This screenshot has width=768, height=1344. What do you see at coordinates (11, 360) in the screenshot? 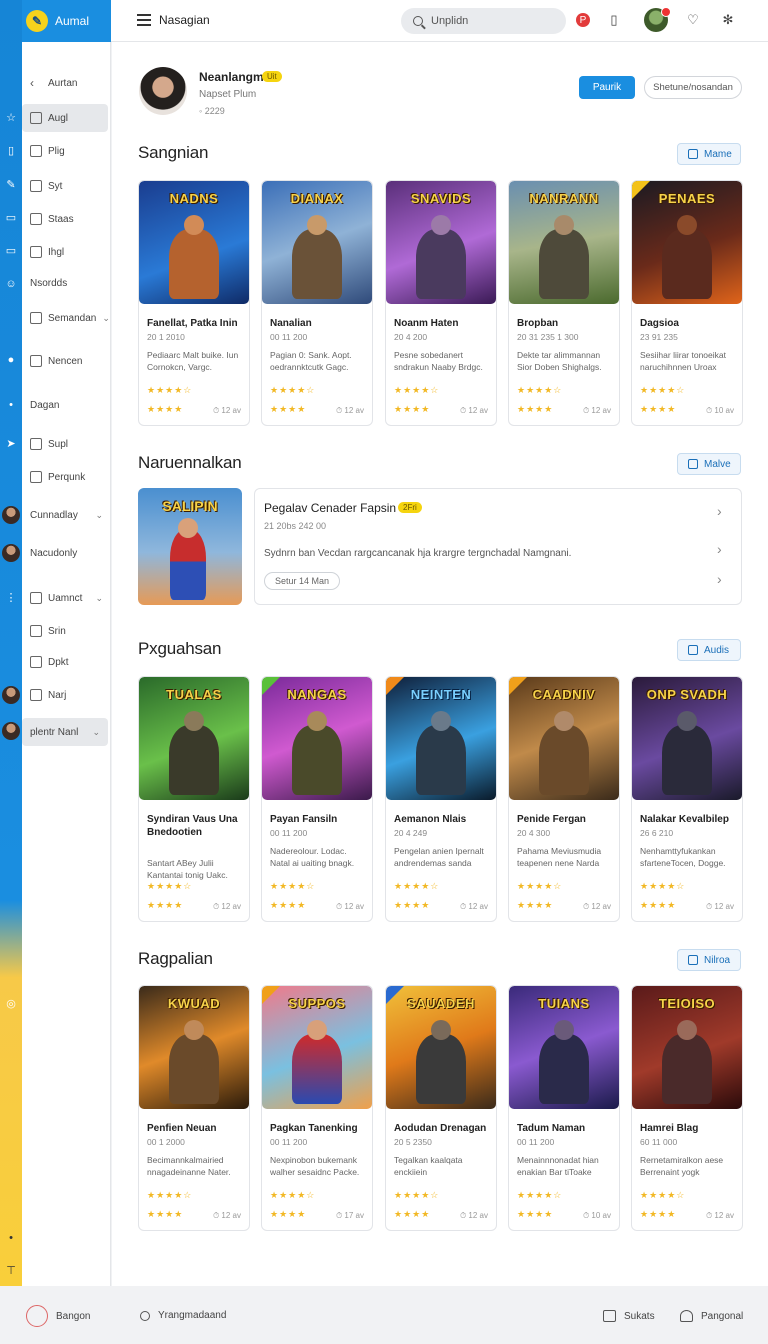
I see `lock-icon: ●` at bounding box center [11, 360].